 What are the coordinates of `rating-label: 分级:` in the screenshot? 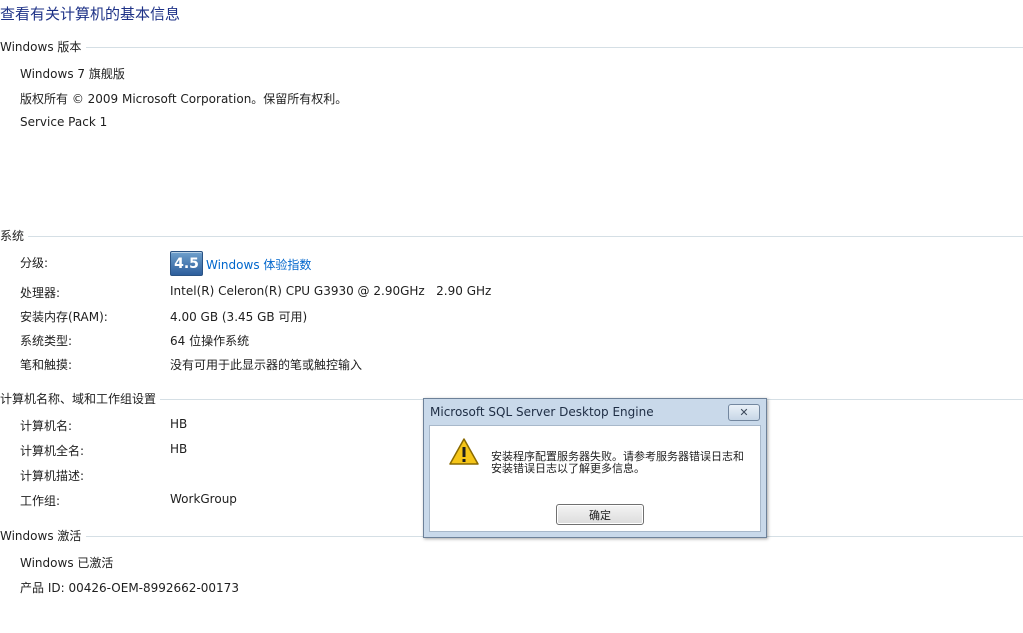 It's located at (34, 263).